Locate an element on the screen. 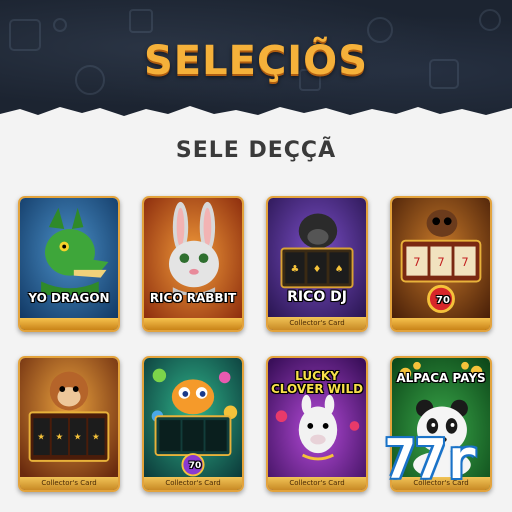 Image resolution: width=512 pixels, height=512 pixels. game-card-lucky-clover-wild: LUCKY CLOVER WILD Collector's Card is located at coordinates (317, 424).